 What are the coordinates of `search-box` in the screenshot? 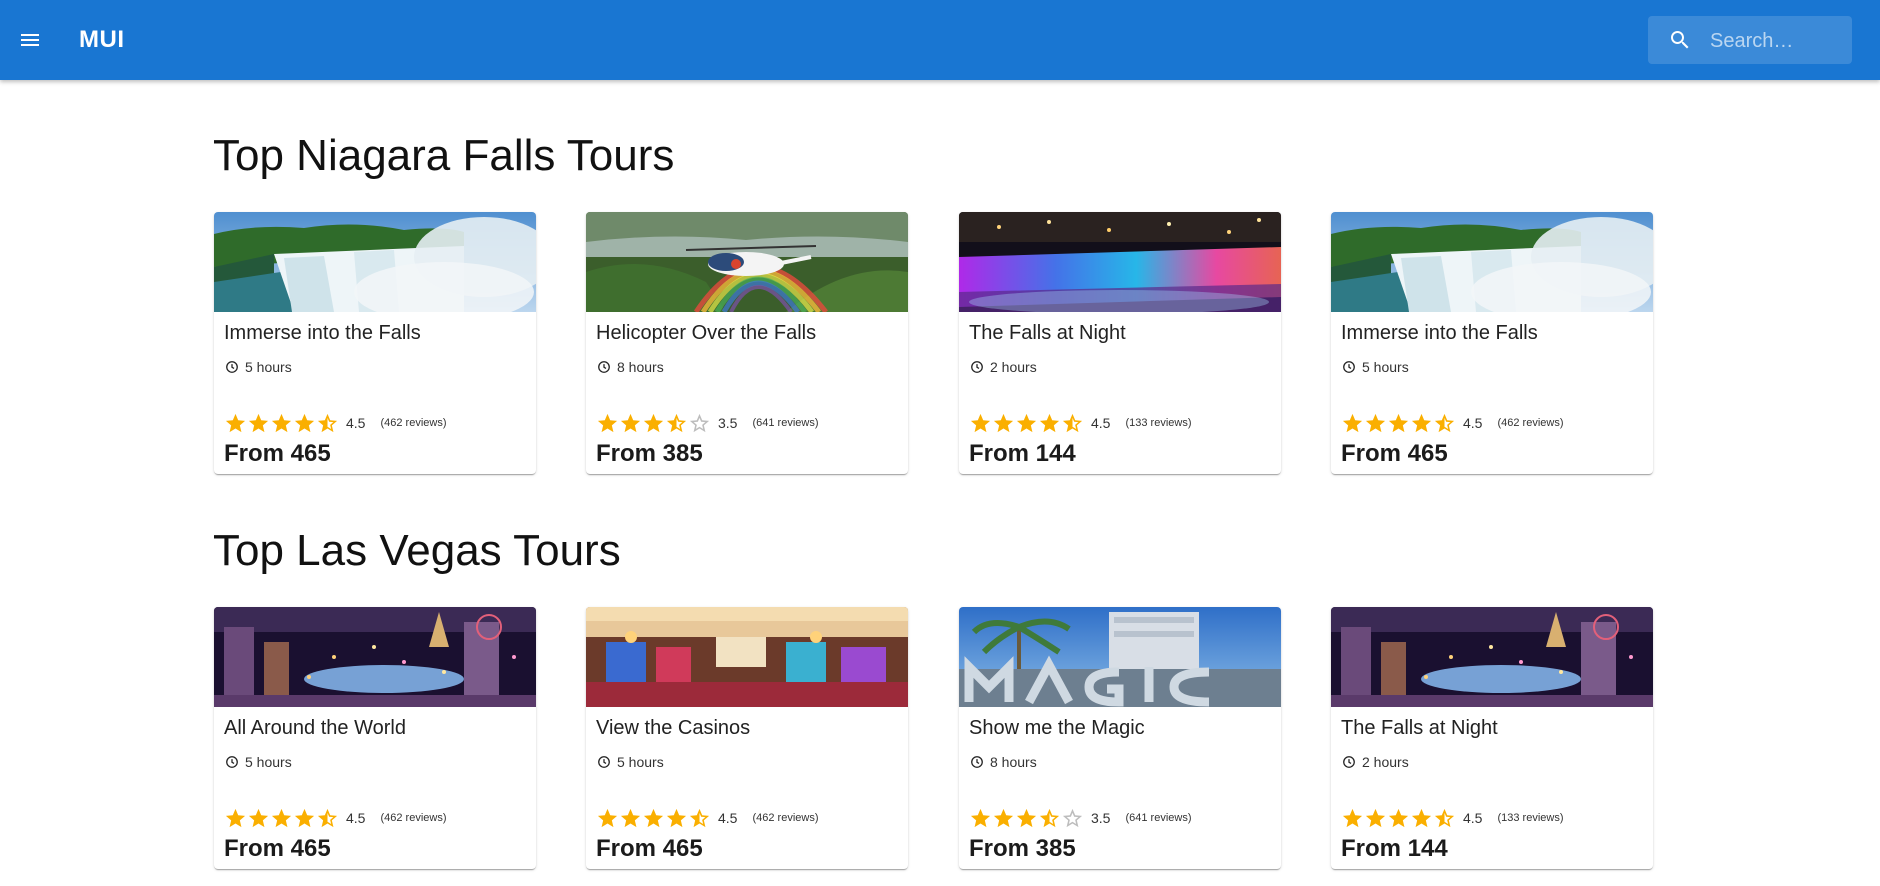 It's located at (1750, 40).